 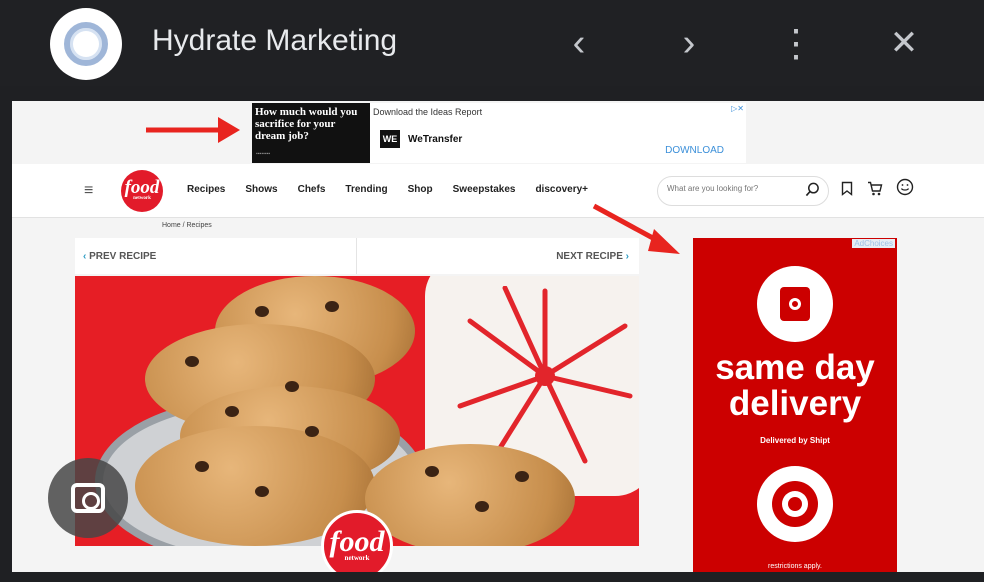 What do you see at coordinates (142, 198) in the screenshot?
I see `logo-sub: network` at bounding box center [142, 198].